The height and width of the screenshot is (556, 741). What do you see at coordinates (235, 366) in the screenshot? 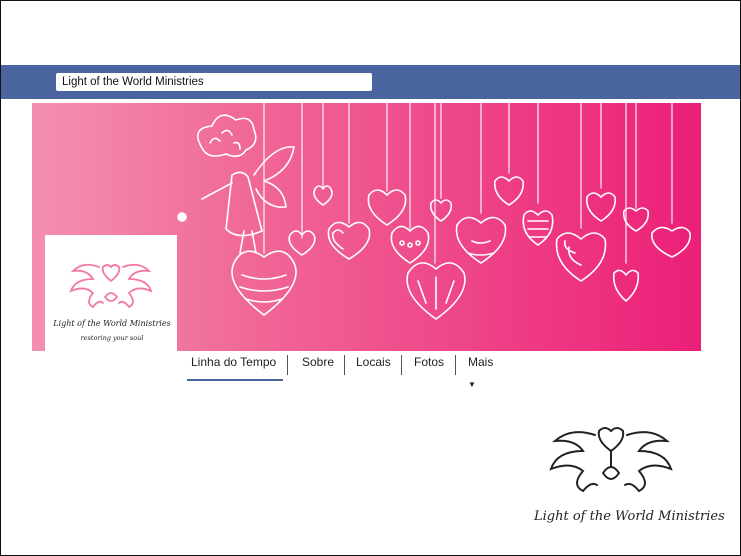
I see `tab-timeline: Linha do Tempo` at bounding box center [235, 366].